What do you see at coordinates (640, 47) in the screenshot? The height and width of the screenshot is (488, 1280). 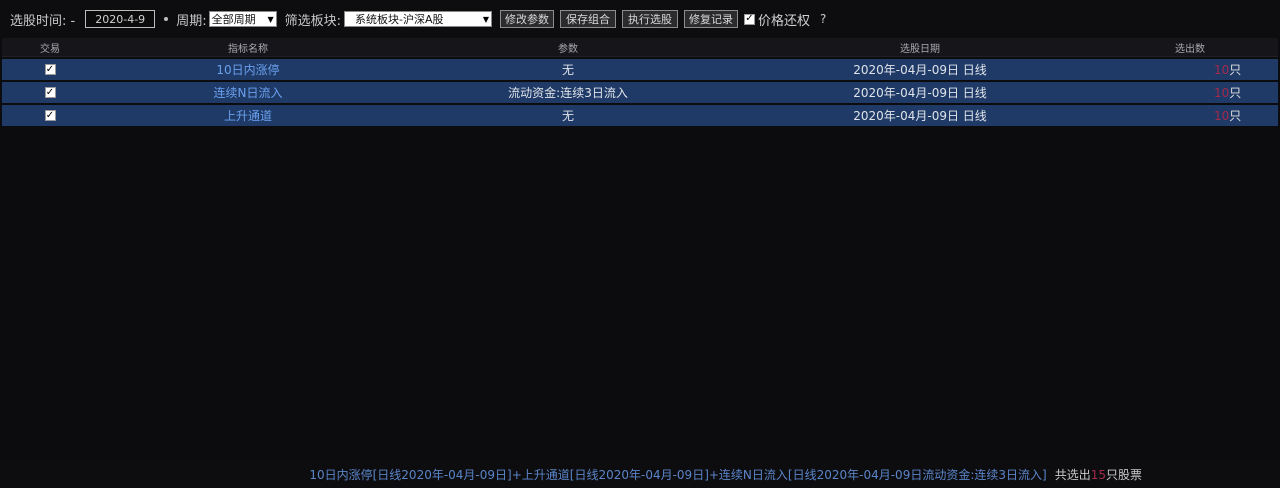 I see `table-header: 交易 指标名称 参数 选股日期 选出数` at bounding box center [640, 47].